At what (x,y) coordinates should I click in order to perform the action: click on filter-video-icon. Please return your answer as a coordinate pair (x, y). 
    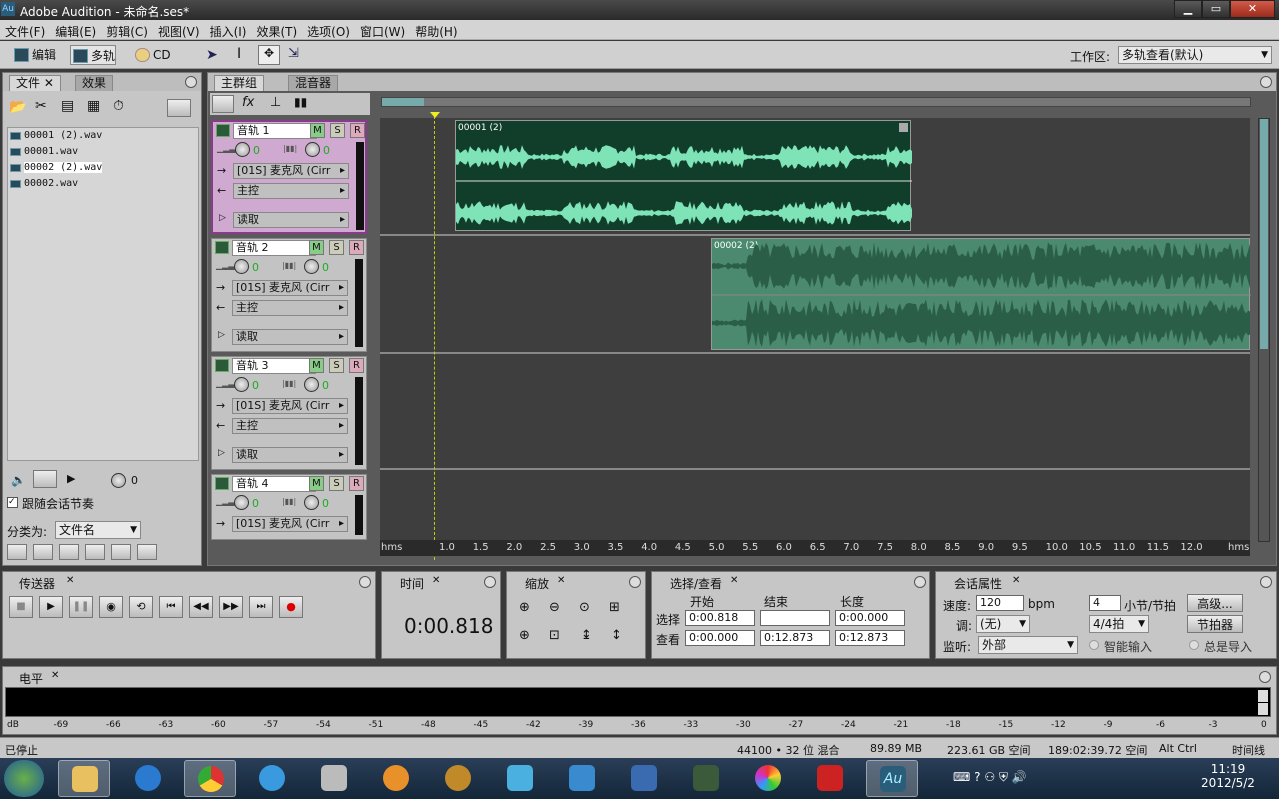
    Looking at the image, I should click on (69, 552).